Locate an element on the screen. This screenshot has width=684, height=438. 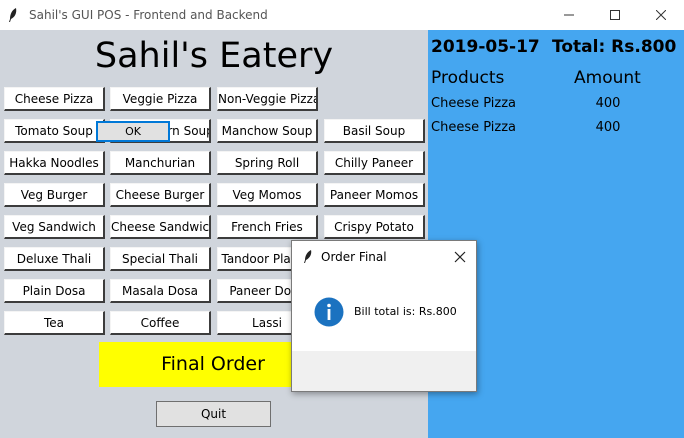
window-title: Sahil's GUI POS - Frontend and Backend is located at coordinates (148, 15).